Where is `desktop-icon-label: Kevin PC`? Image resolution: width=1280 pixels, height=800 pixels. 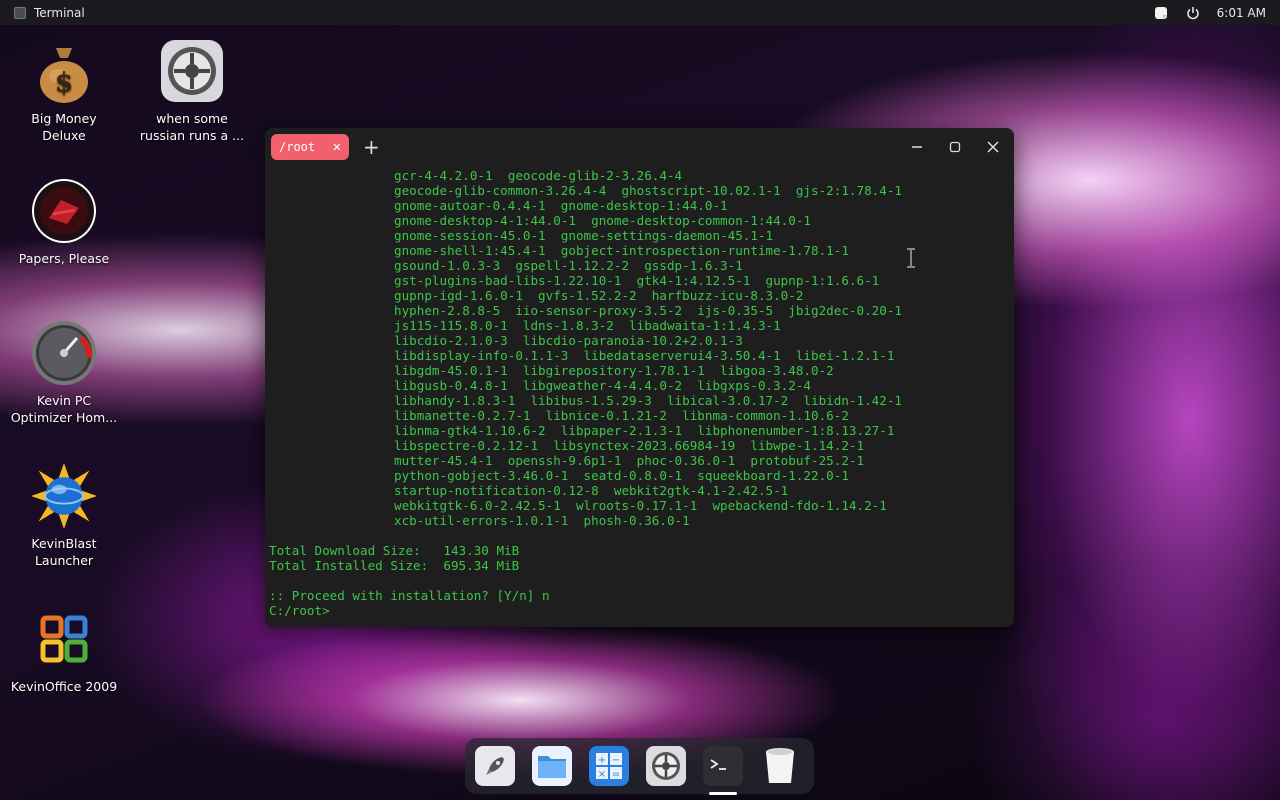 desktop-icon-label: Kevin PC is located at coordinates (64, 400).